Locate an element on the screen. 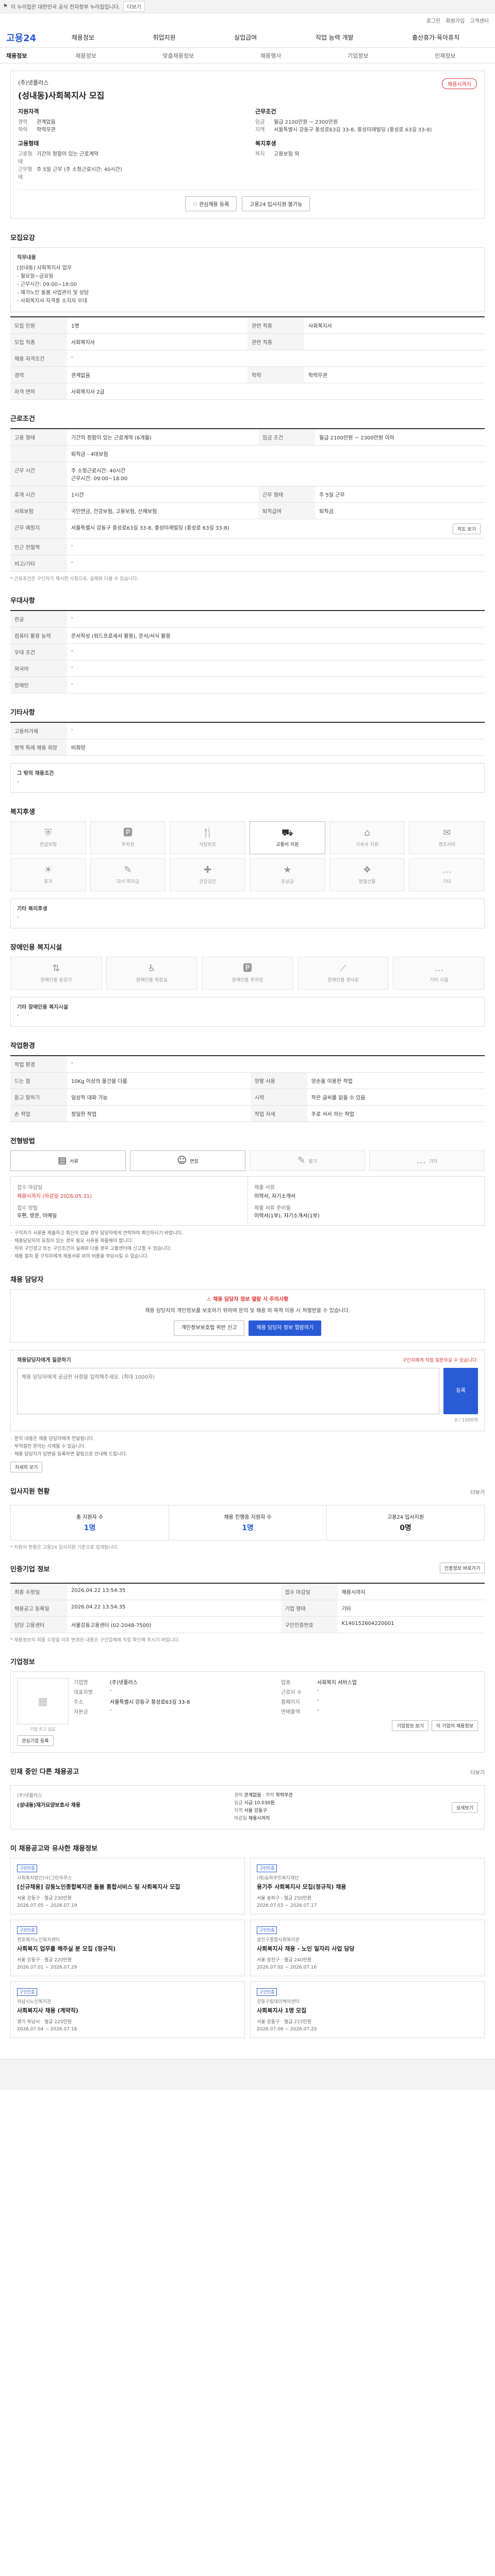 This screenshot has height=2576, width=495. stat-label: 총 지원자 수 is located at coordinates (90, 1517).